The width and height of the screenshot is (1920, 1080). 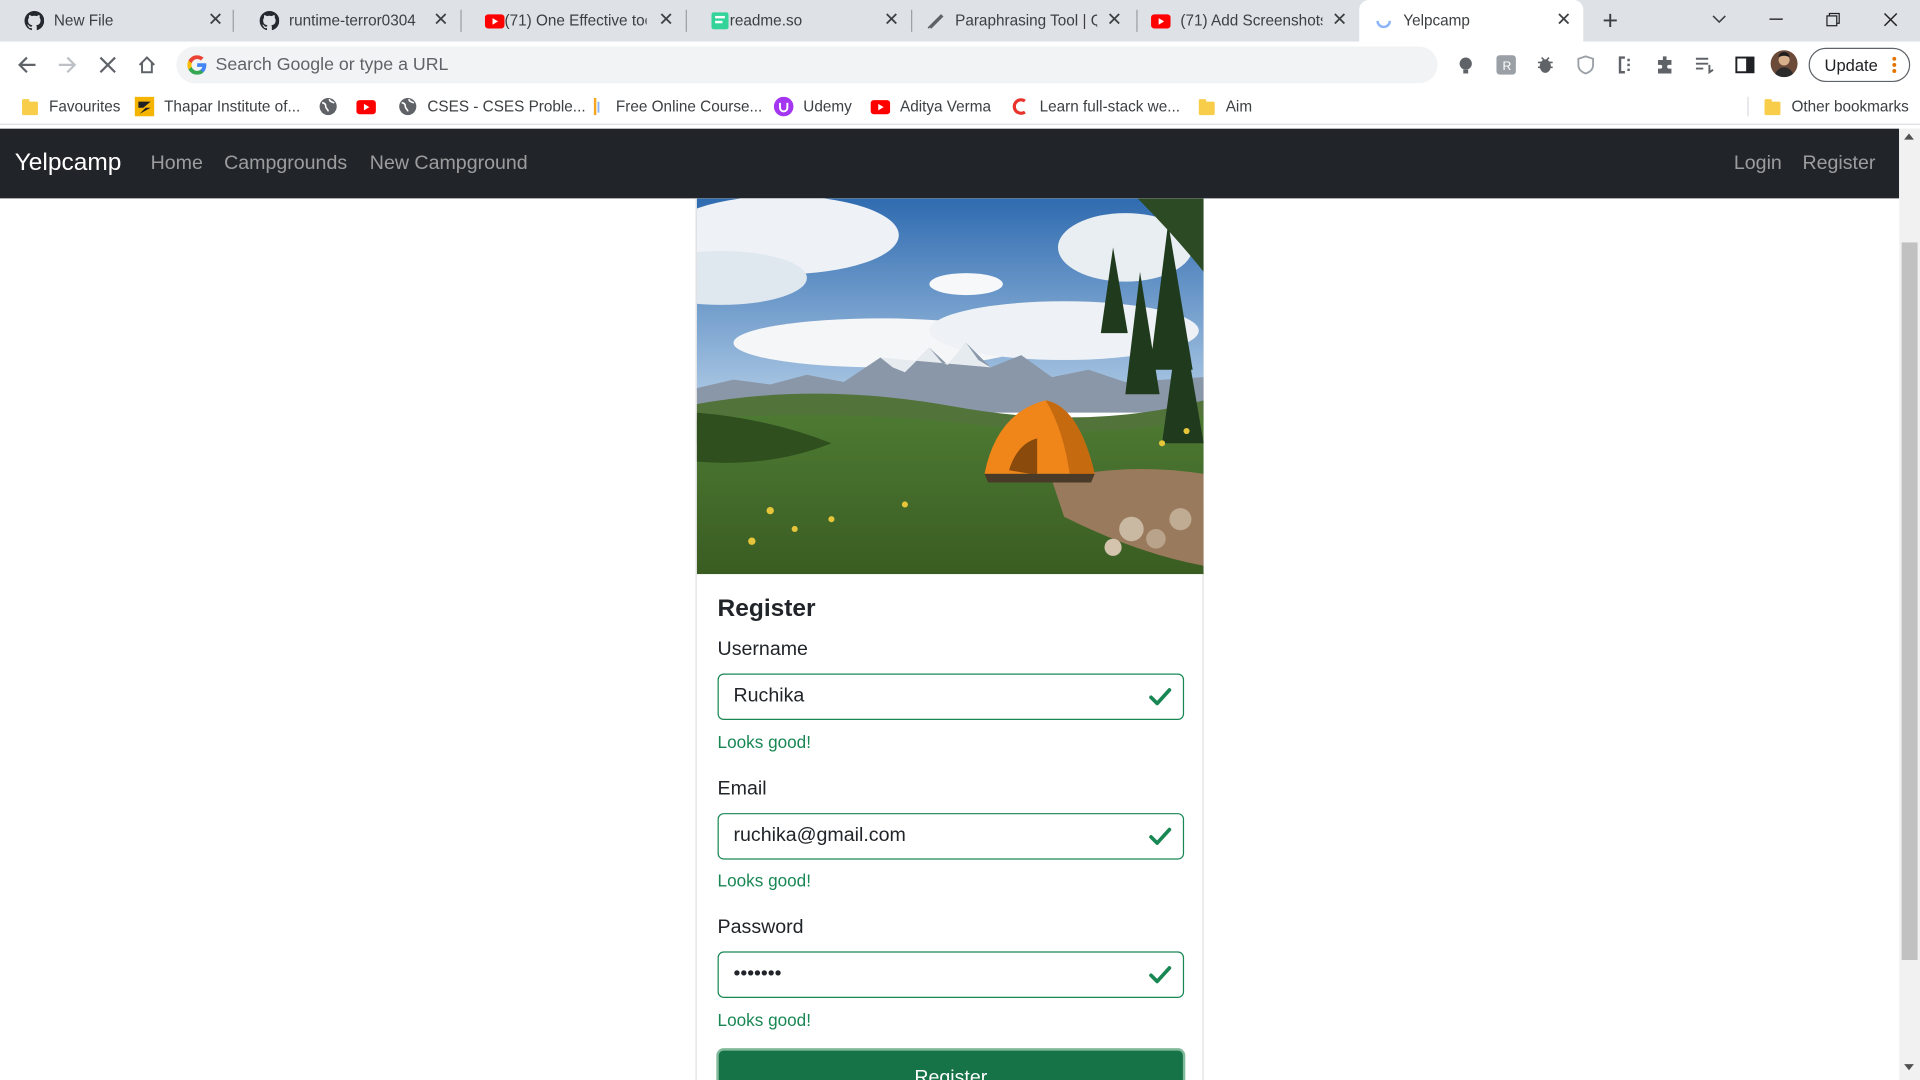 I want to click on page-scrollbar, so click(x=1909, y=604).